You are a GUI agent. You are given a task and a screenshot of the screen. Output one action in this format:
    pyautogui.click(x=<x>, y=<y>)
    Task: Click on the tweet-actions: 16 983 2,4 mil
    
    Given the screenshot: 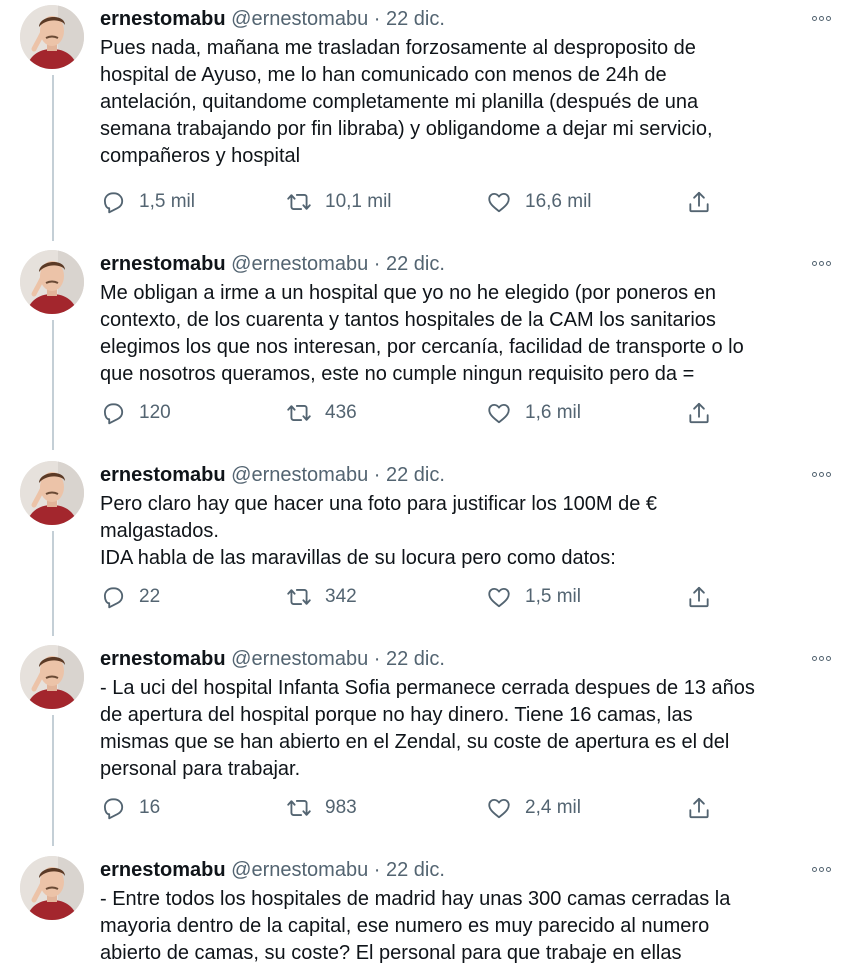 What is the action you would take?
    pyautogui.click(x=420, y=808)
    